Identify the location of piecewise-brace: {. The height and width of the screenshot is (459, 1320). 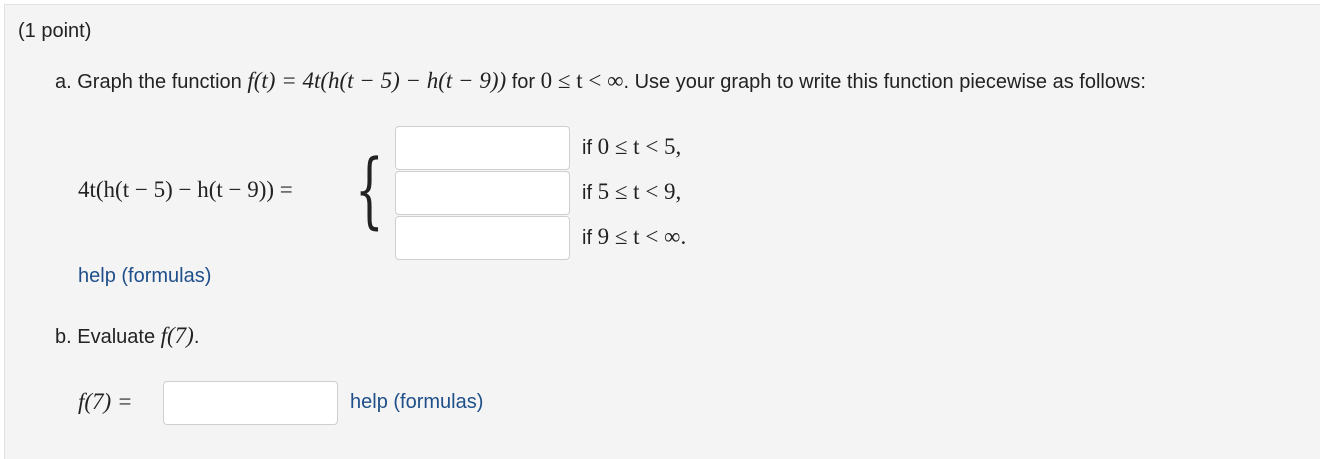
(369, 190).